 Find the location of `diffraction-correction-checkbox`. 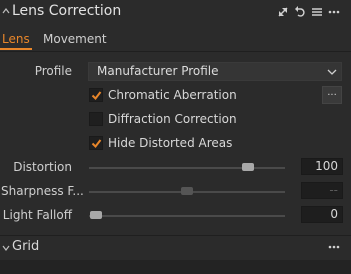

diffraction-correction-checkbox is located at coordinates (96, 119).